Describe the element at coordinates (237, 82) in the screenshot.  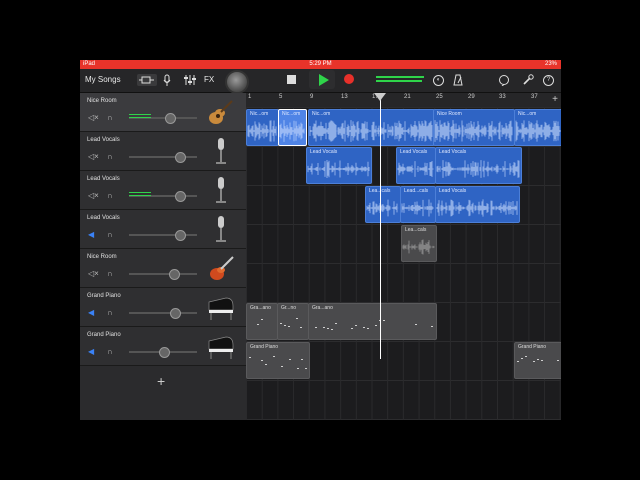
I see `master-knob` at that location.